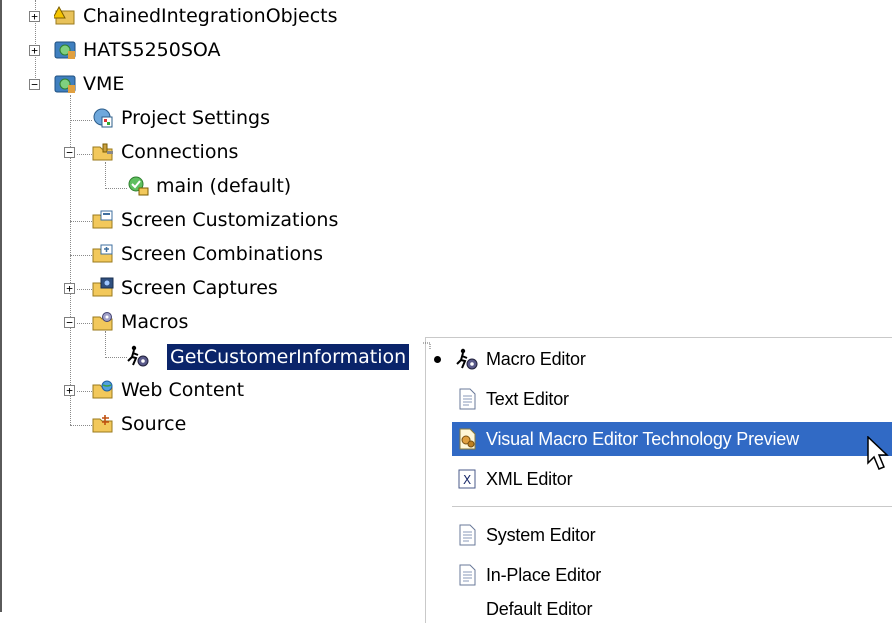  What do you see at coordinates (672, 609) in the screenshot?
I see `menu-item-default-editor: Default Editor` at bounding box center [672, 609].